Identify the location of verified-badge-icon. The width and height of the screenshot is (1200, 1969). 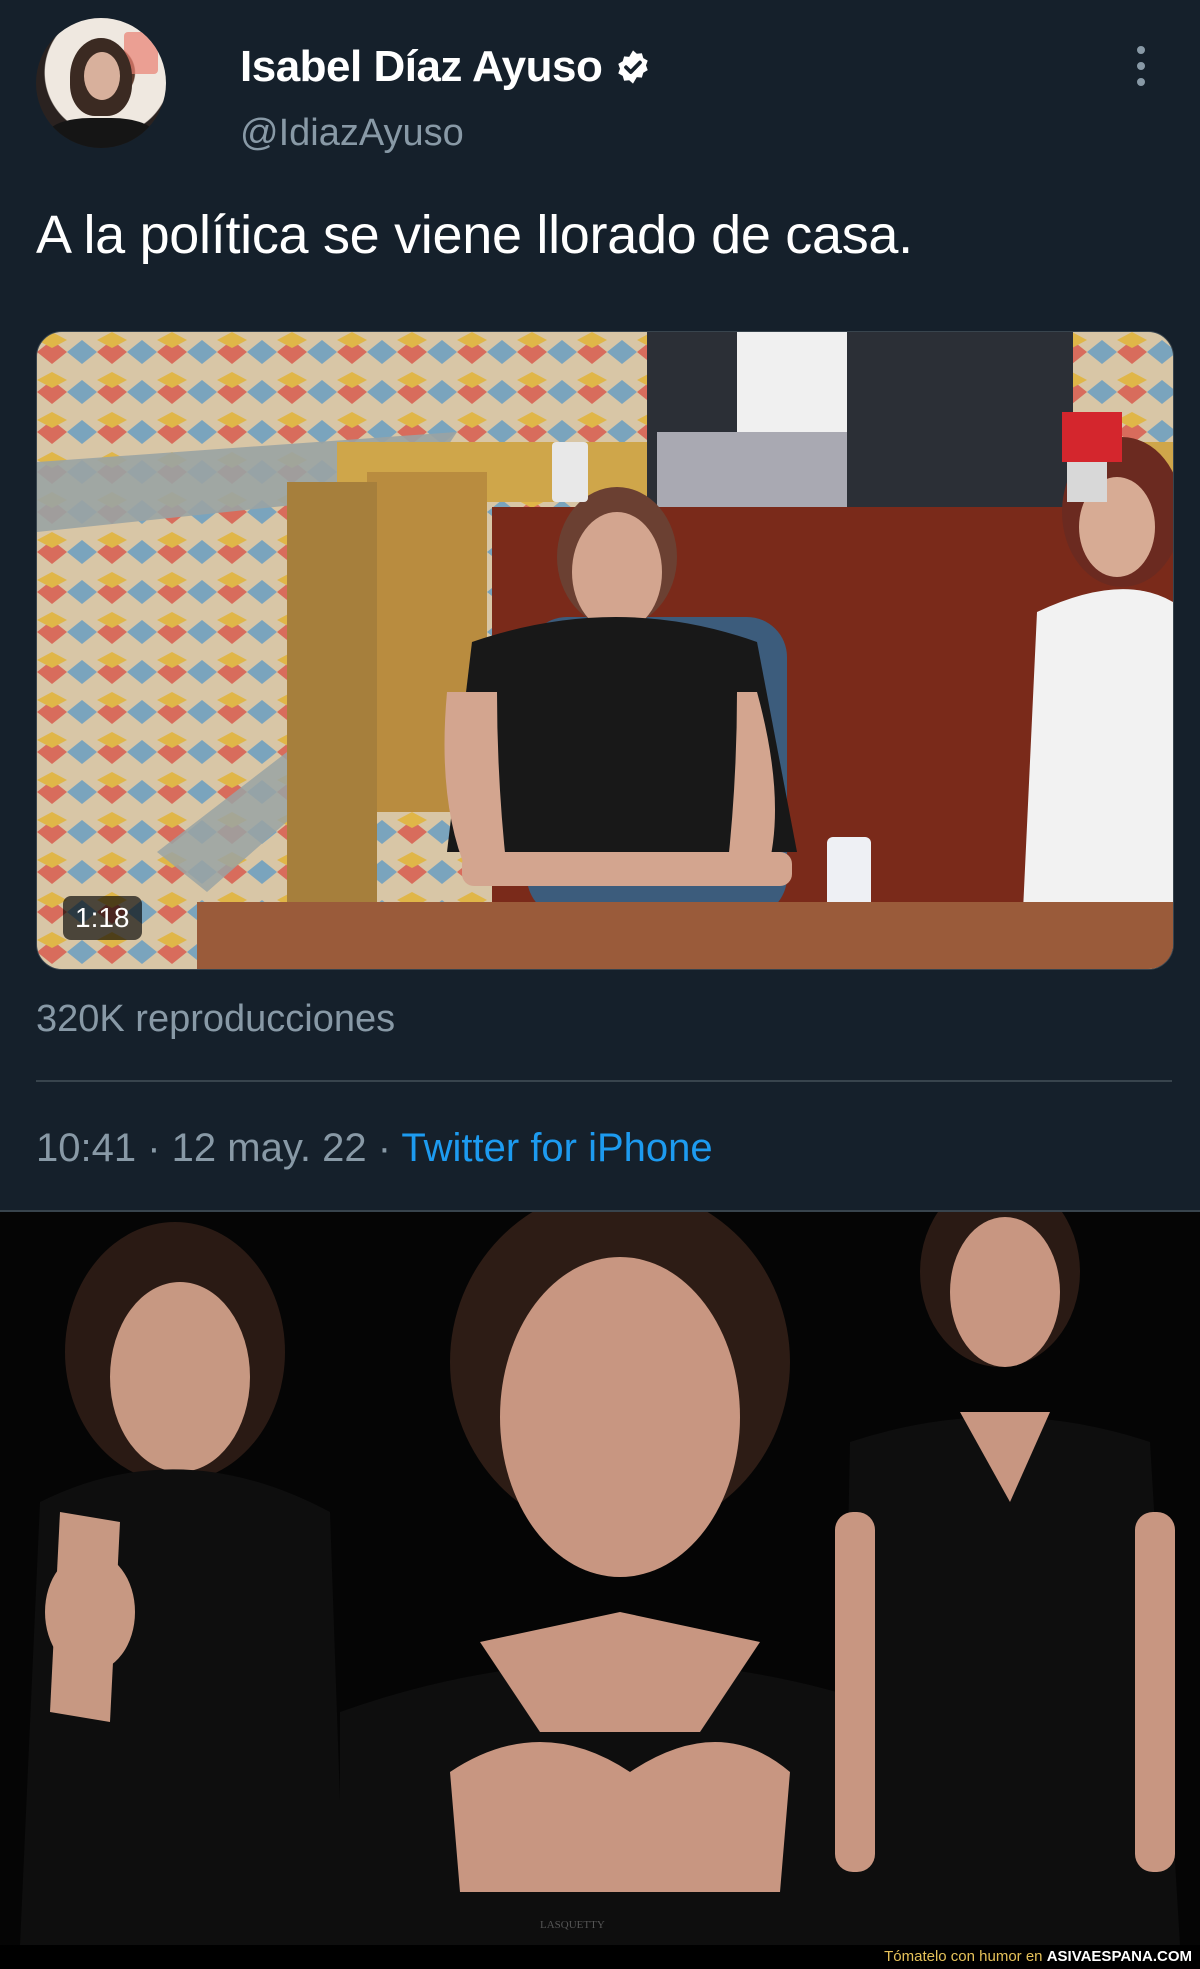
(633, 67).